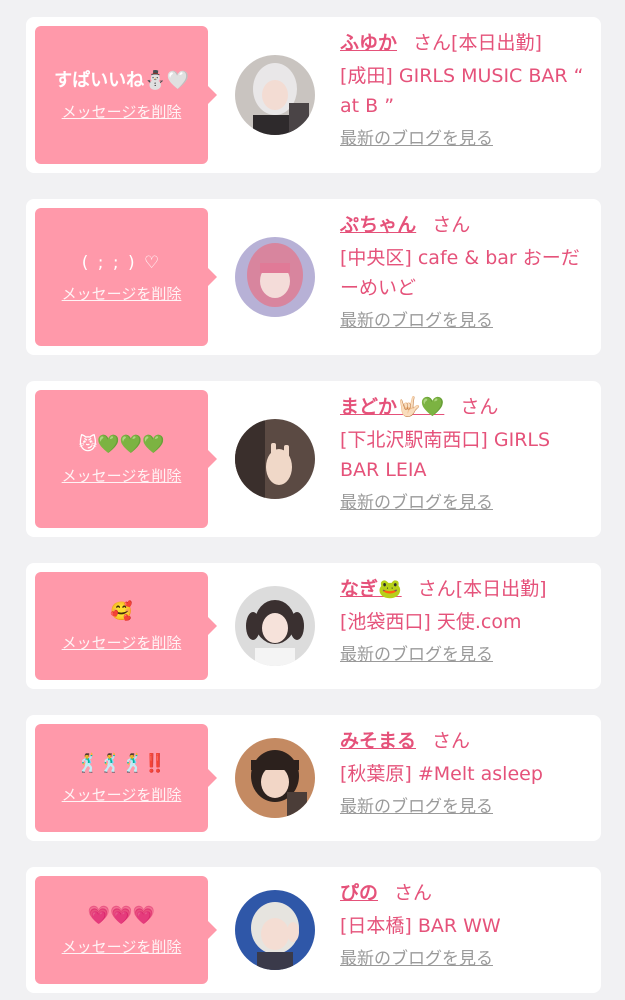 The width and height of the screenshot is (625, 1000). Describe the element at coordinates (371, 589) in the screenshot. I see `user-name-link: なぎ🐸` at that location.